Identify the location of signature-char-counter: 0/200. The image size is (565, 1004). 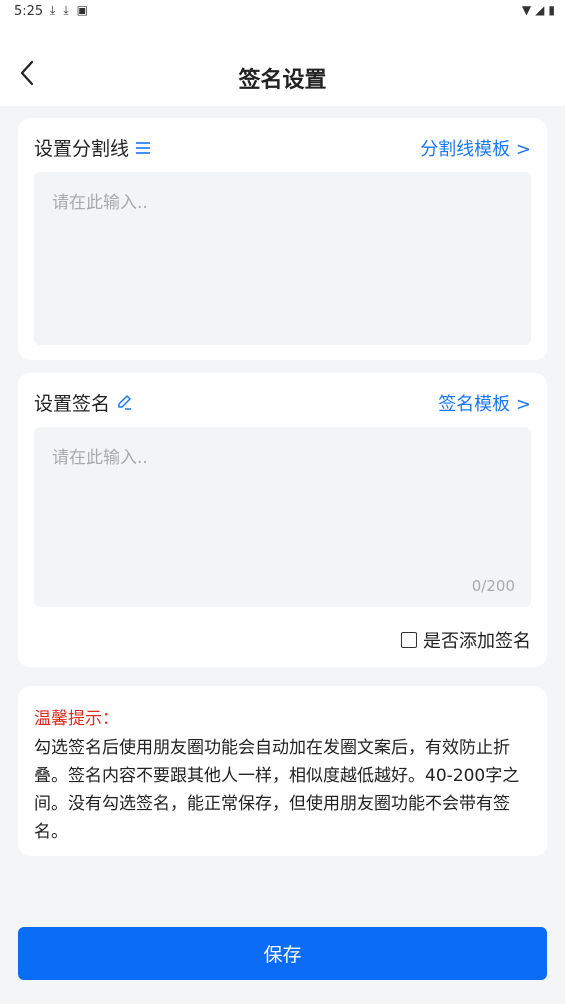
(493, 586).